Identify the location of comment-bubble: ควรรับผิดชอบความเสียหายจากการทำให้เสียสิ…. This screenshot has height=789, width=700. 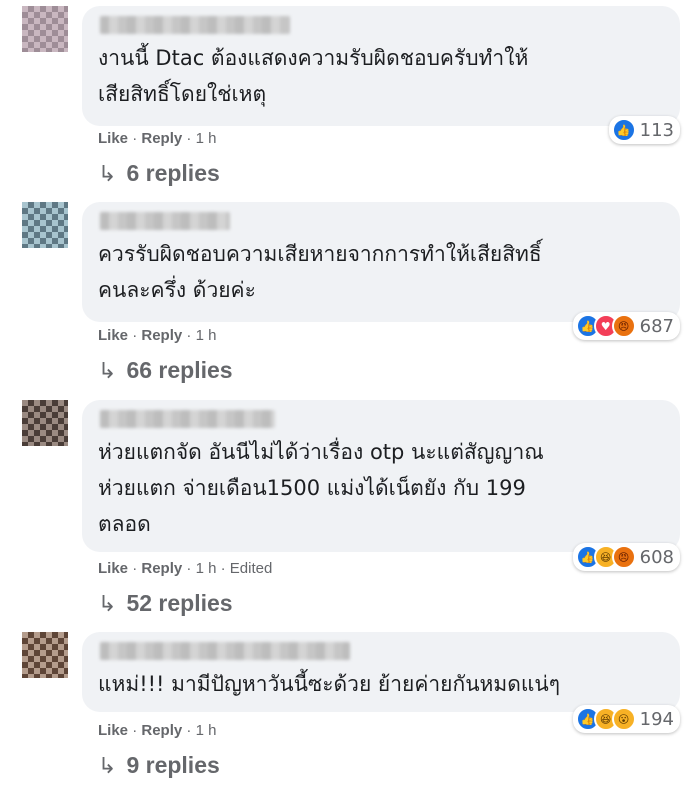
(381, 271).